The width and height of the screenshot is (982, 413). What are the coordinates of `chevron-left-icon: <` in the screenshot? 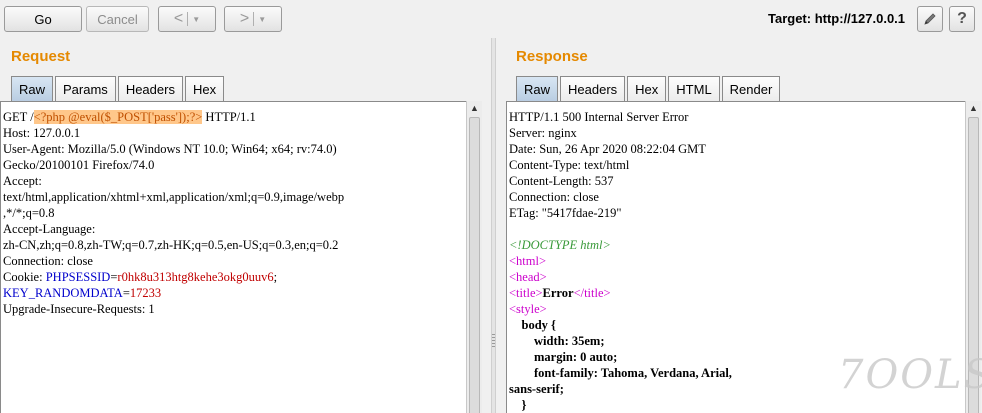 It's located at (178, 18).